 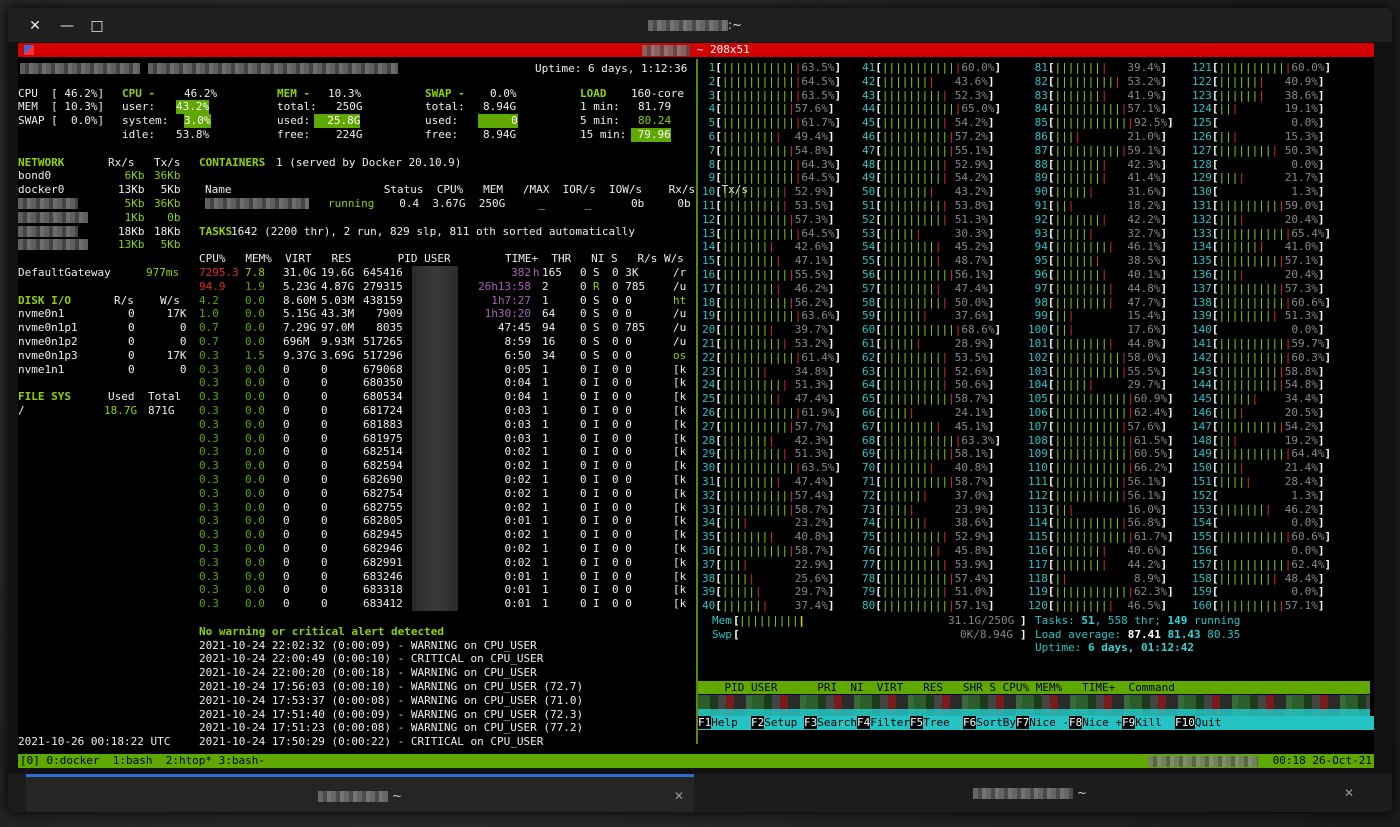 What do you see at coordinates (890, 722) in the screenshot?
I see `fkey-label: Filter` at bounding box center [890, 722].